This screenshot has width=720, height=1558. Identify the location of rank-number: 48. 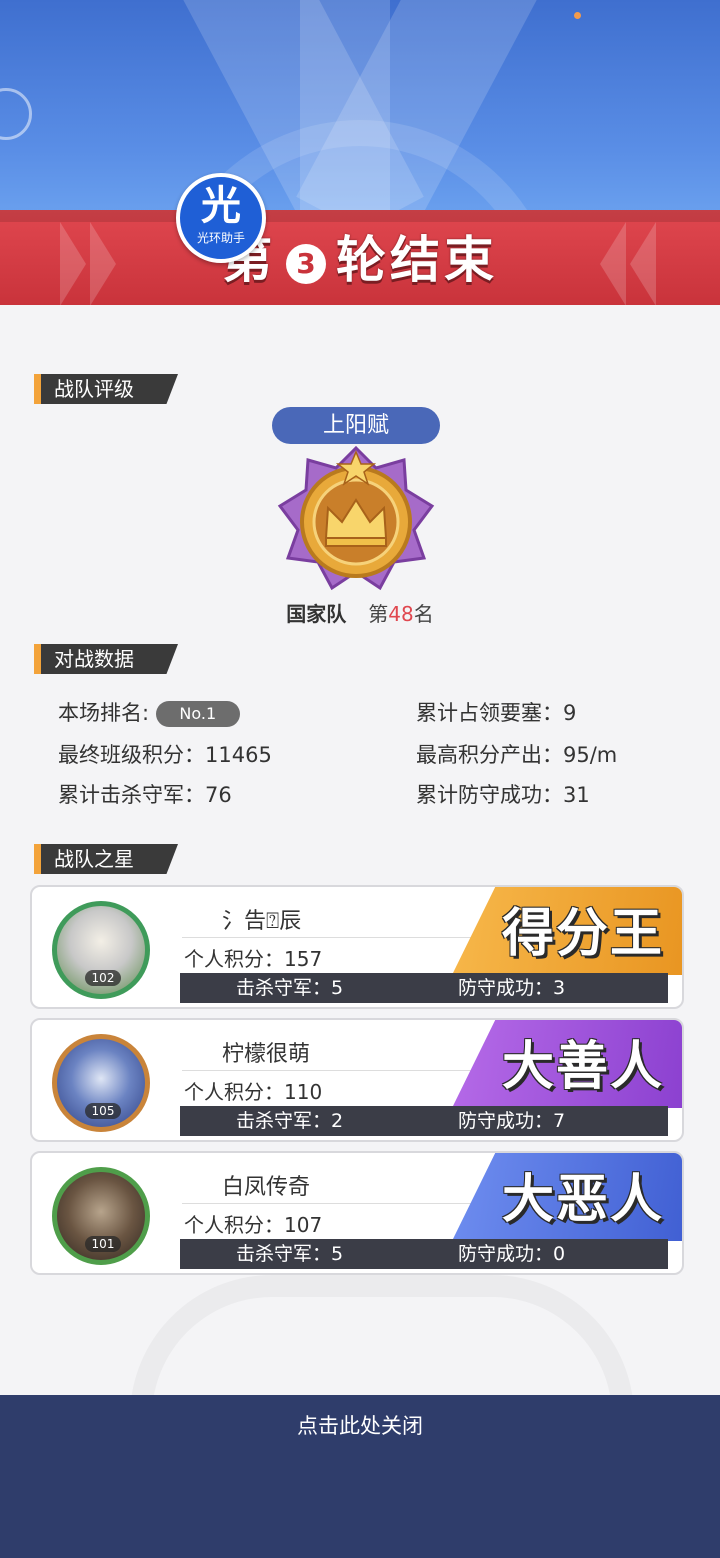
(401, 614).